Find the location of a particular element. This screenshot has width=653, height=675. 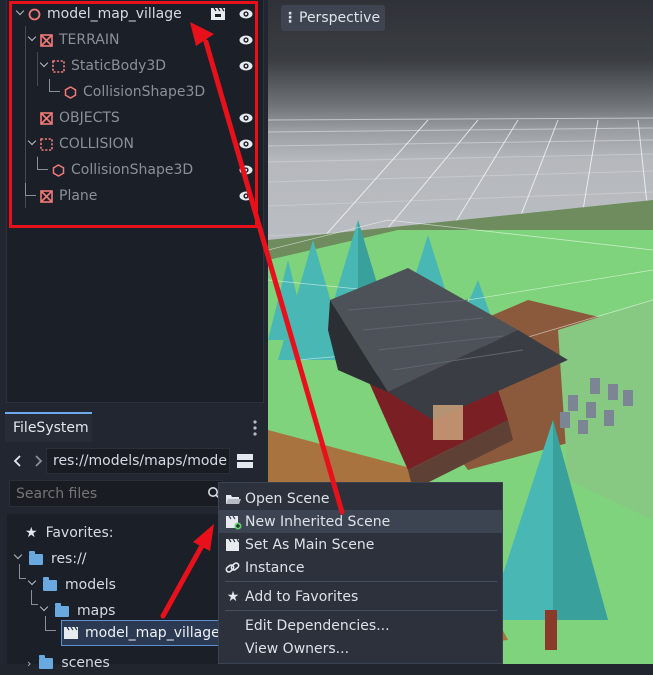

file-label: model_map_village.g is located at coordinates (159, 633).